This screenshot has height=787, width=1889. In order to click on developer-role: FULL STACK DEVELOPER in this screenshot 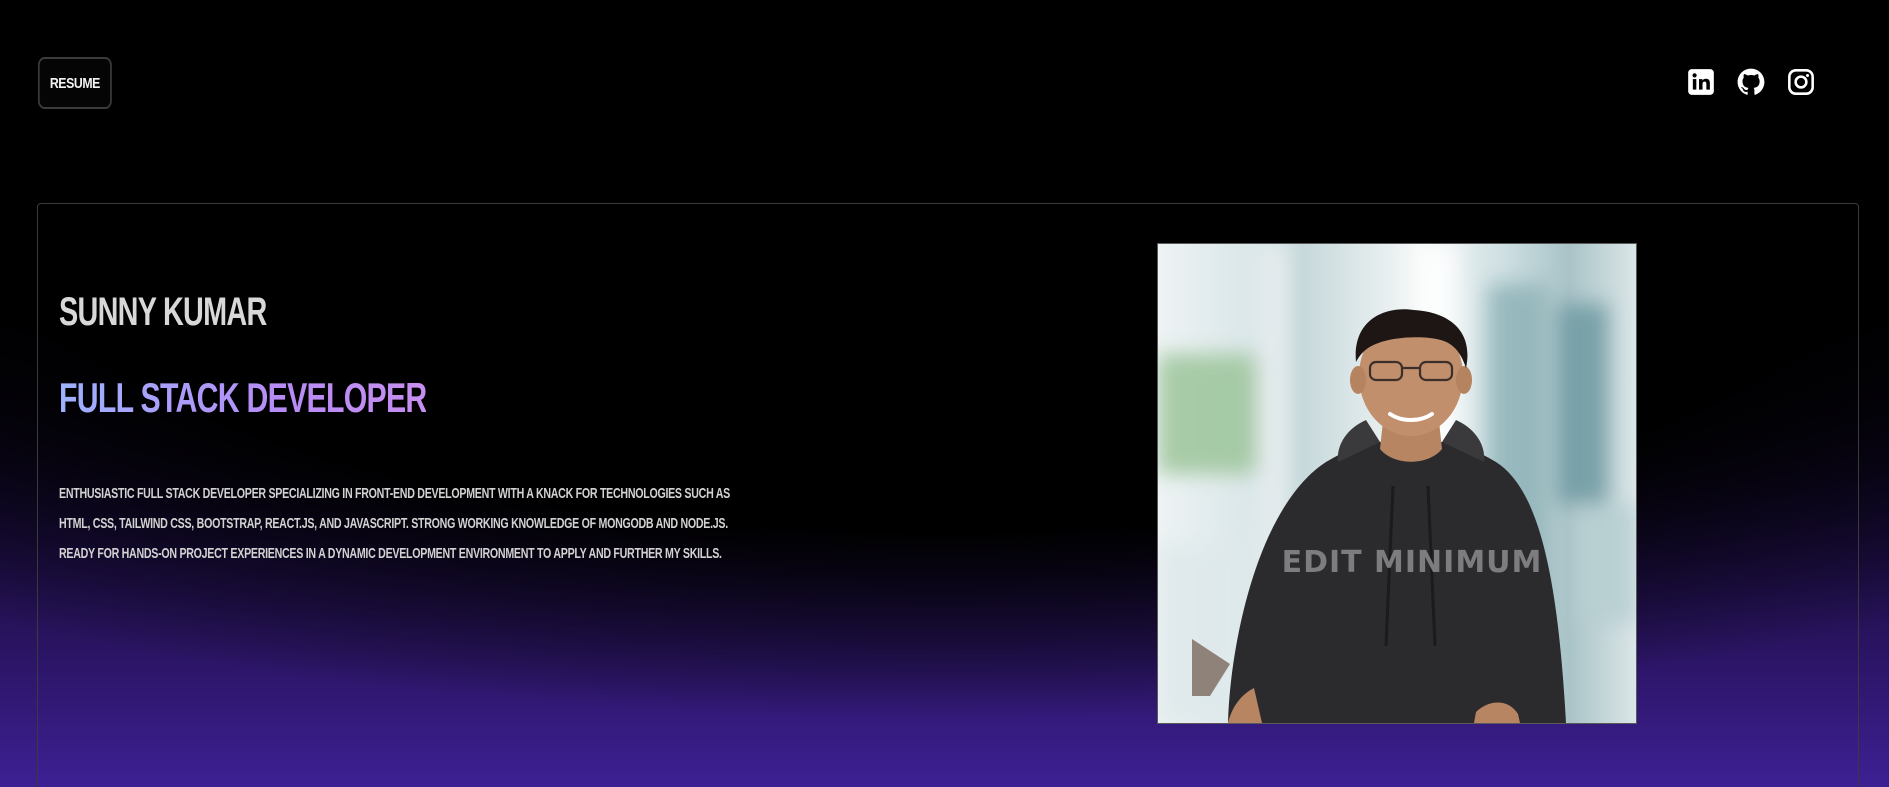, I will do `click(243, 397)`.